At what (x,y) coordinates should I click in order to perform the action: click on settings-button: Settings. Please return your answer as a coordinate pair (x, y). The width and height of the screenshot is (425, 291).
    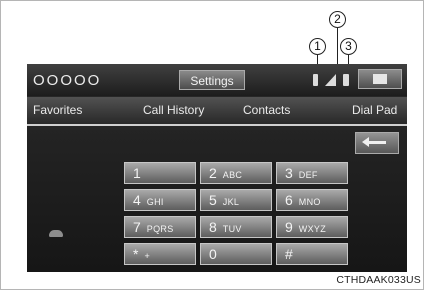
    Looking at the image, I should click on (212, 80).